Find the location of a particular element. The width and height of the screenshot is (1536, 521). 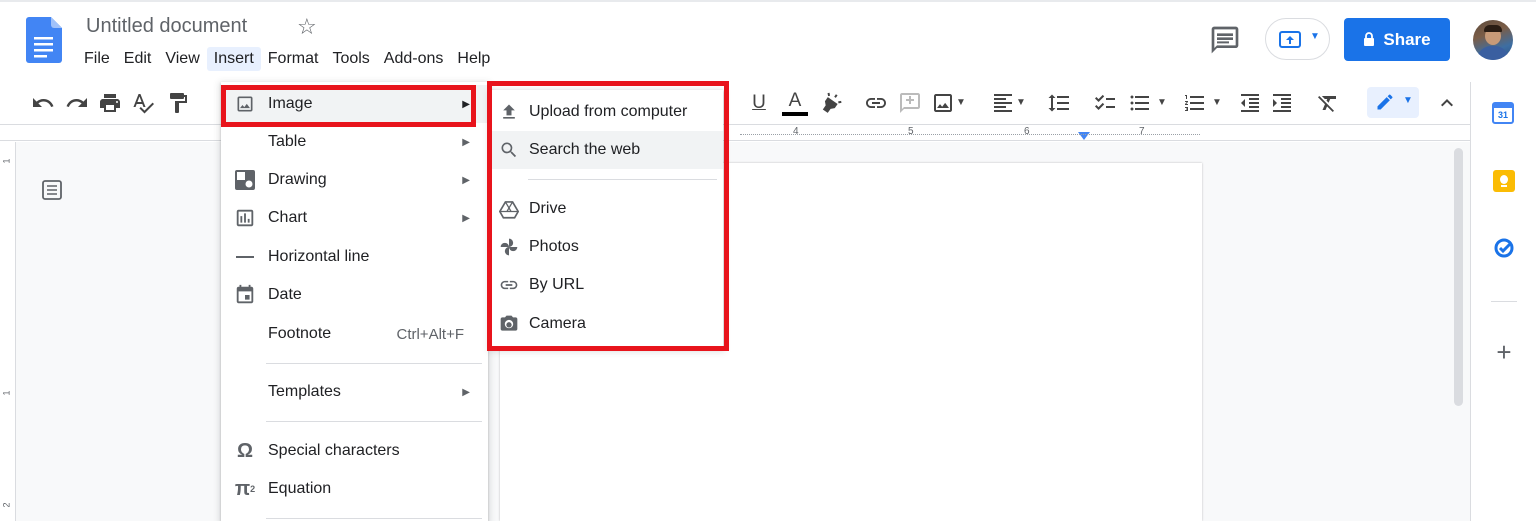

omega-icon: Ω is located at coordinates (245, 450).